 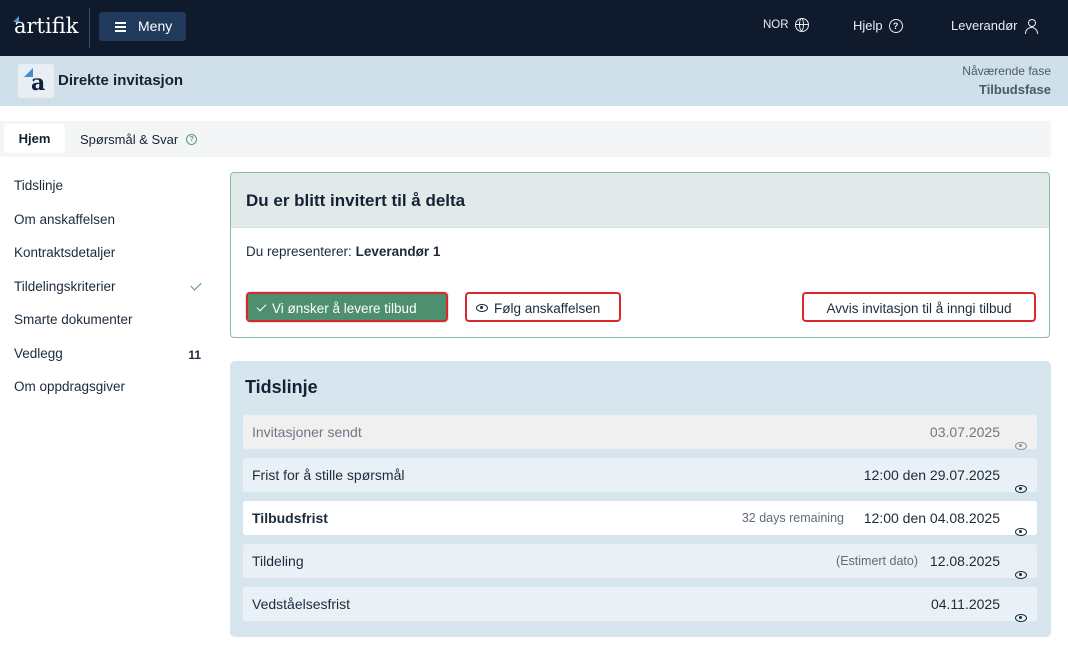 What do you see at coordinates (16, 19) in the screenshot?
I see `logo-accent-icon` at bounding box center [16, 19].